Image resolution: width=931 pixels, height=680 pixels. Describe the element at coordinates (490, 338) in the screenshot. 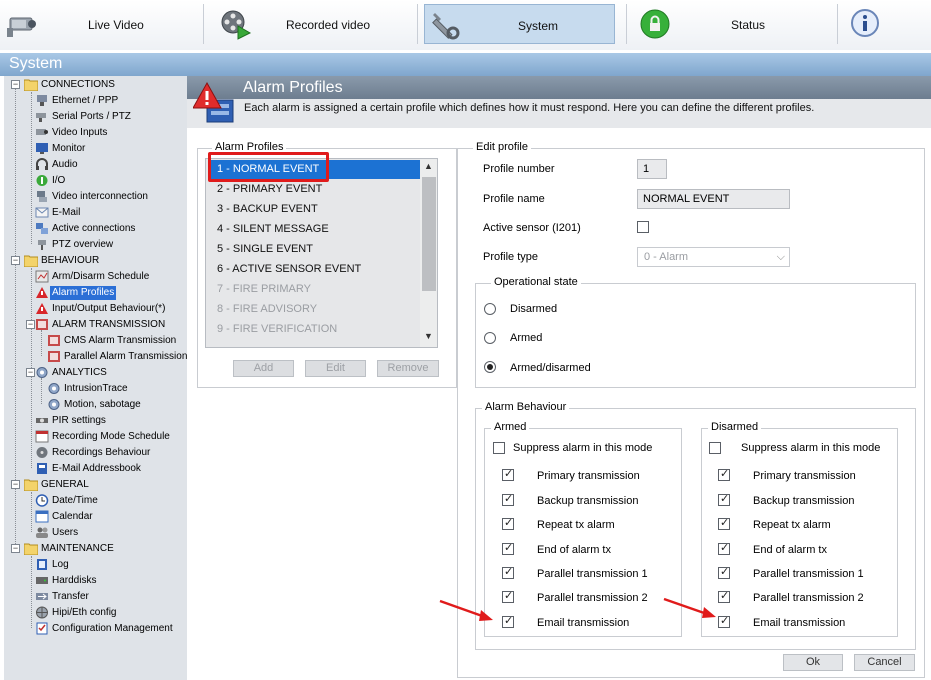

I see `armed-radio` at that location.